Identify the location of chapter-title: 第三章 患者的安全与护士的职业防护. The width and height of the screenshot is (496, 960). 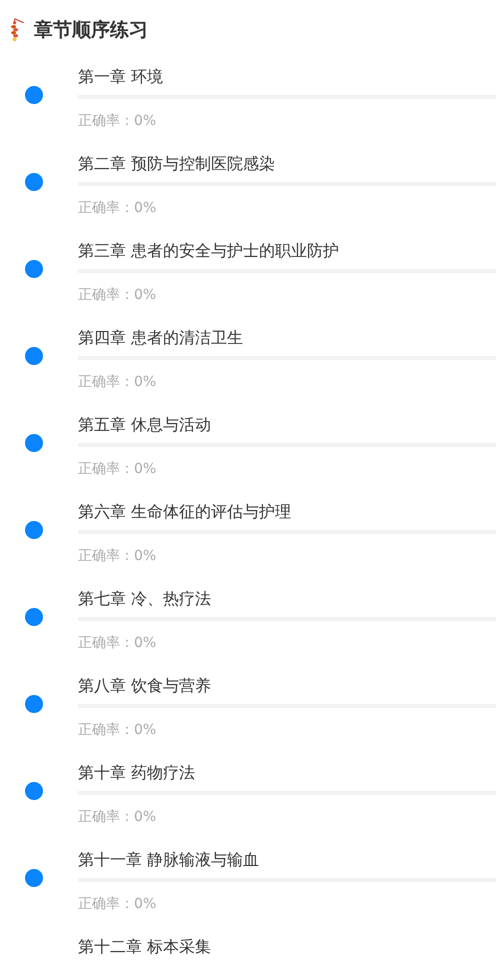
(209, 251).